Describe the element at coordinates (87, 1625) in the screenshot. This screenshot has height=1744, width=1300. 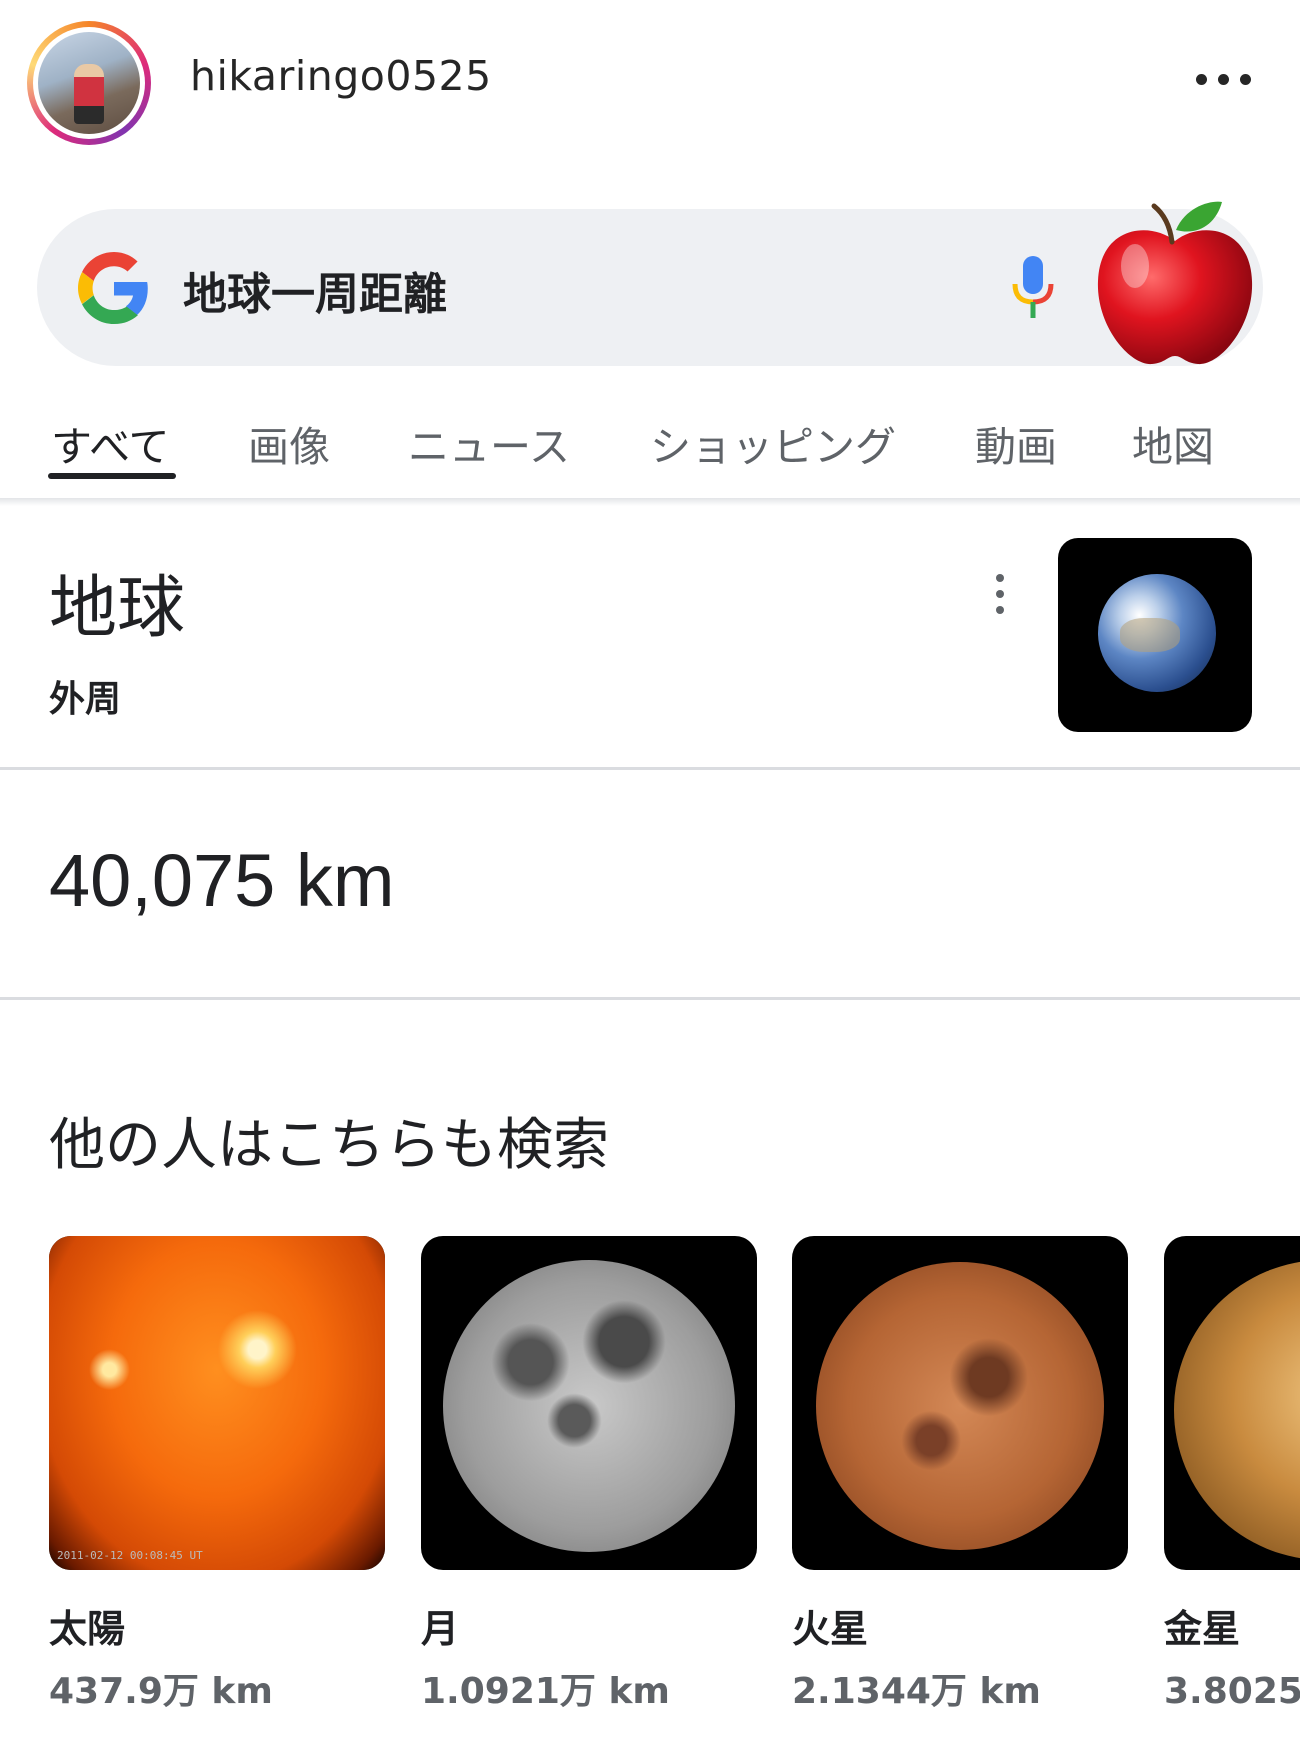
I see `card-name: 太陽` at that location.